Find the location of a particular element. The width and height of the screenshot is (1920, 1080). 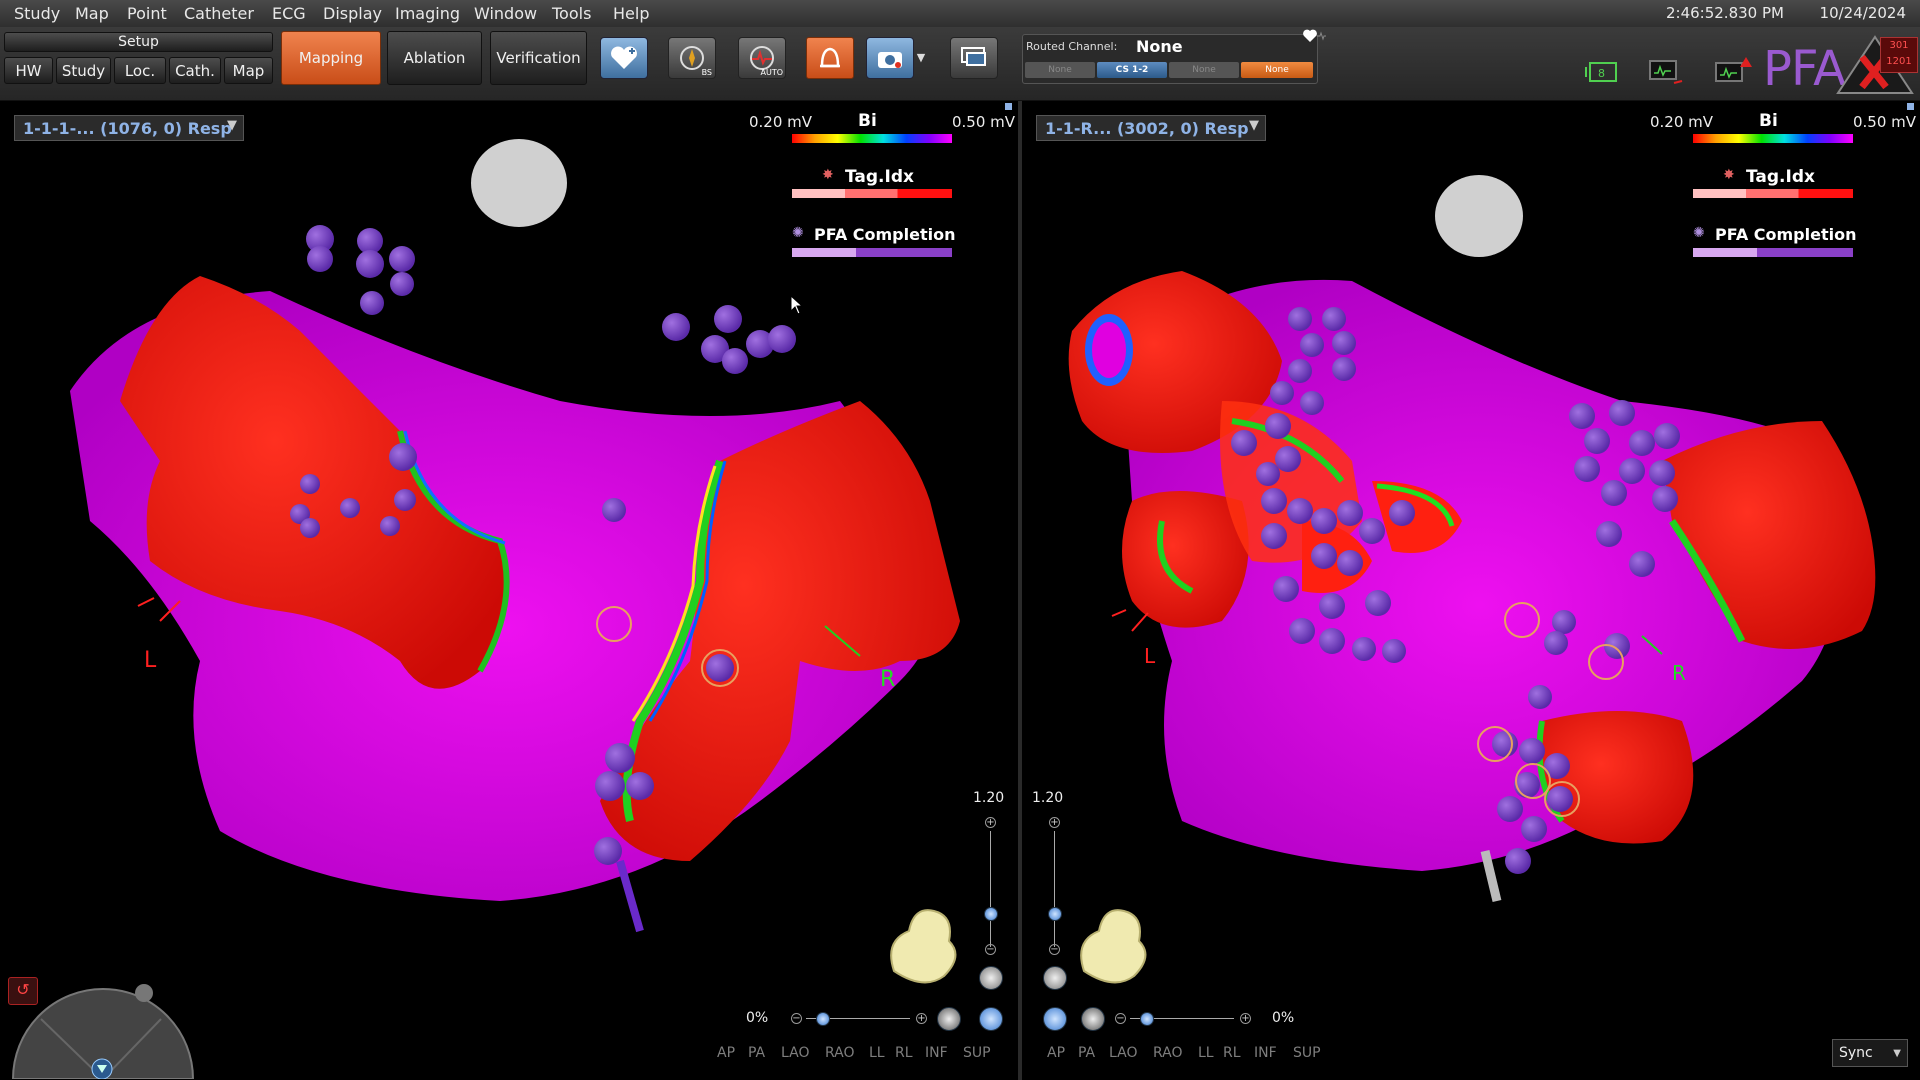

menu-tools: Tools is located at coordinates (571, 13).